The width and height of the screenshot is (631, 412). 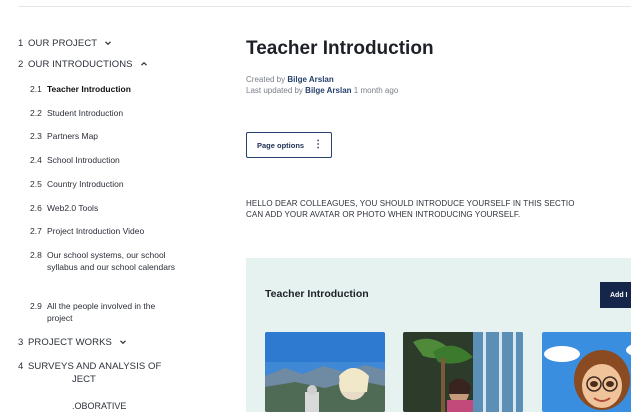 I want to click on sidebar-item-number: 2, so click(x=21, y=64).